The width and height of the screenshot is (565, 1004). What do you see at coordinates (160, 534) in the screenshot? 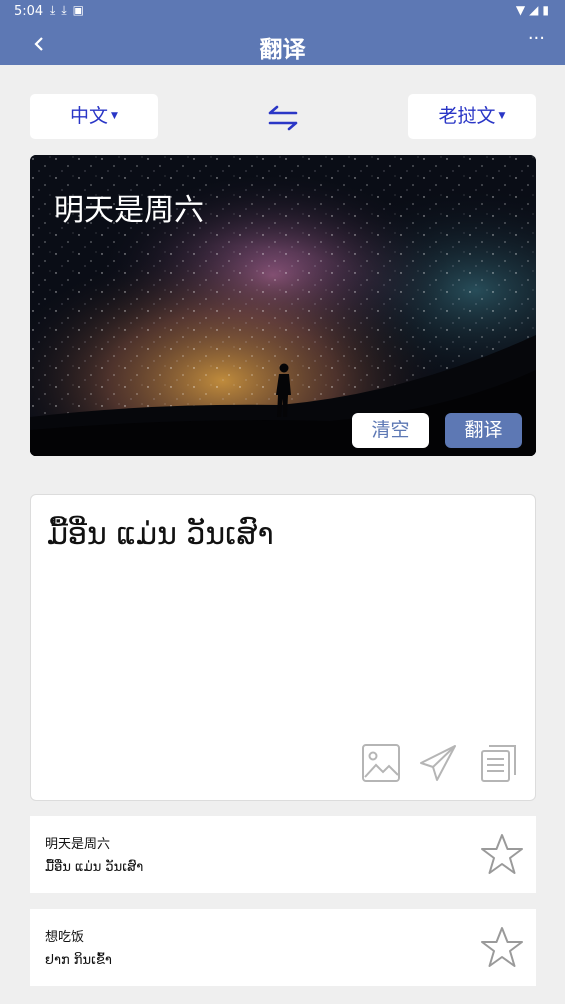
I see `translation-result-text: ມື້ອື່ນ ແມ່ນ ວັນເສົາ` at bounding box center [160, 534].